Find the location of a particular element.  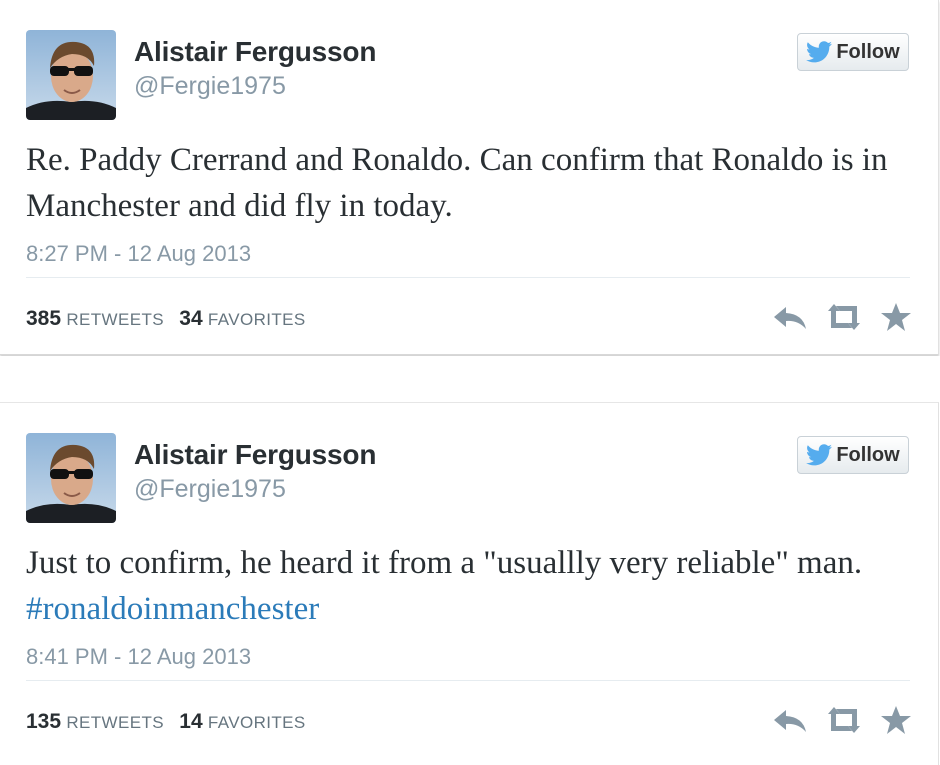

tweet-stats: 385 RETWEETS 34 FAVORITES is located at coordinates (171, 319).